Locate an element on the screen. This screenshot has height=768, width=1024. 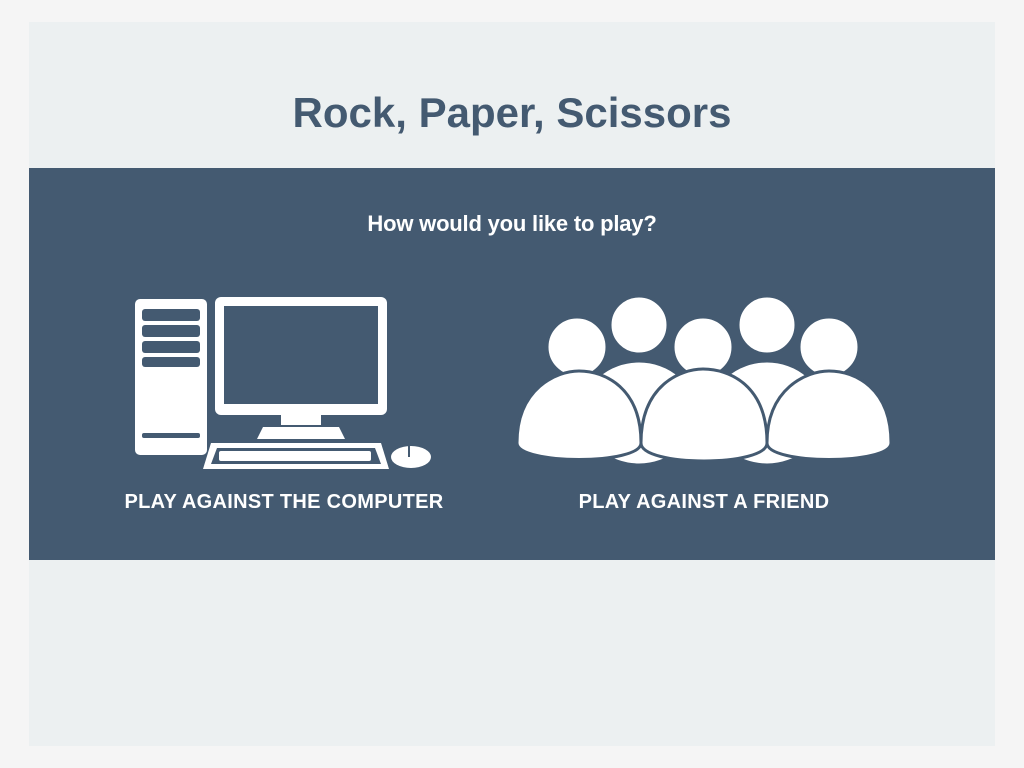
play-computer-button: PLAY AGAINST THE COMPUTER is located at coordinates (284, 408).